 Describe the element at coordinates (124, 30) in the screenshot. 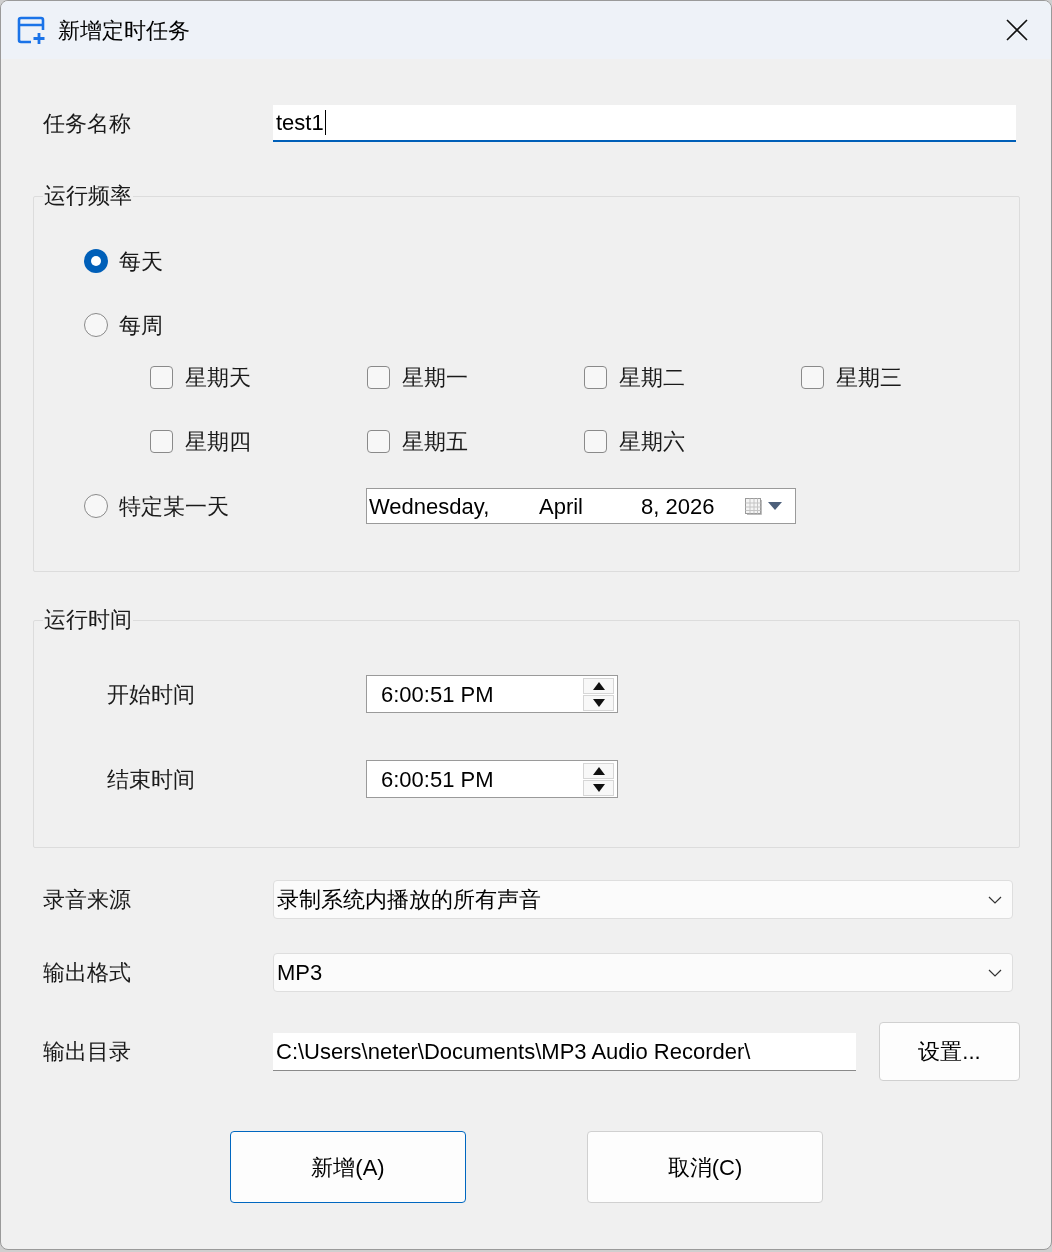

I see `window-title: 新增定时任务` at that location.